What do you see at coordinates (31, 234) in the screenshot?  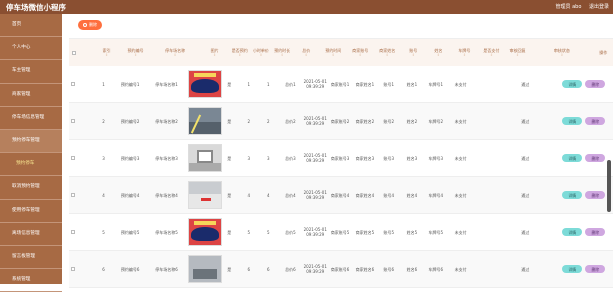 I see `sidebar-item: 离场信息管理` at bounding box center [31, 234].